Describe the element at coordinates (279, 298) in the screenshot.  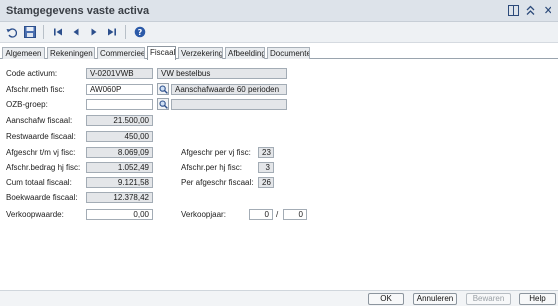
I see `dialog-footer: OK Annuleren Bewaren Help` at that location.